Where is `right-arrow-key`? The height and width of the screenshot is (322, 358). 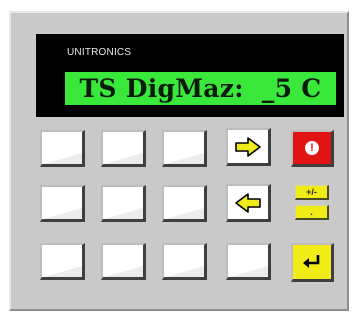
right-arrow-key is located at coordinates (248, 147).